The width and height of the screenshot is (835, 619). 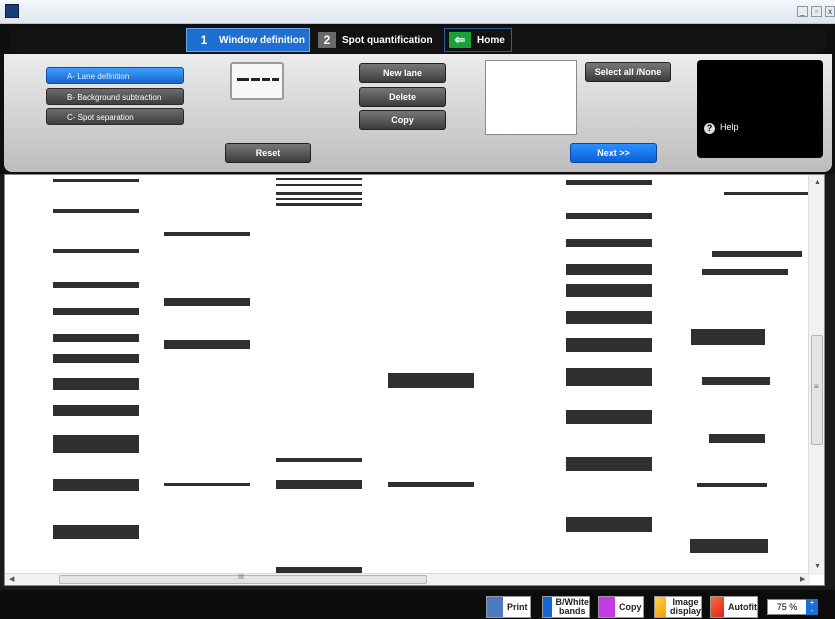 What do you see at coordinates (12, 11) in the screenshot?
I see `app-icon` at bounding box center [12, 11].